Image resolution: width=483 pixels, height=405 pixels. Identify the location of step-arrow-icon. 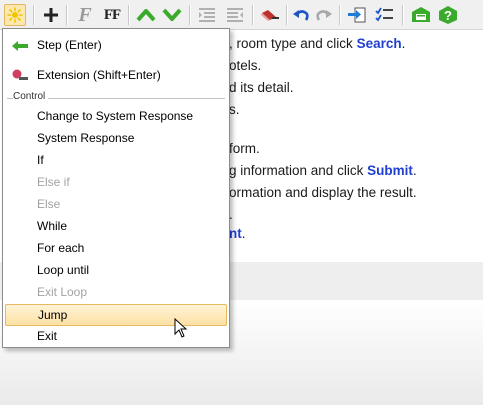
(20, 46).